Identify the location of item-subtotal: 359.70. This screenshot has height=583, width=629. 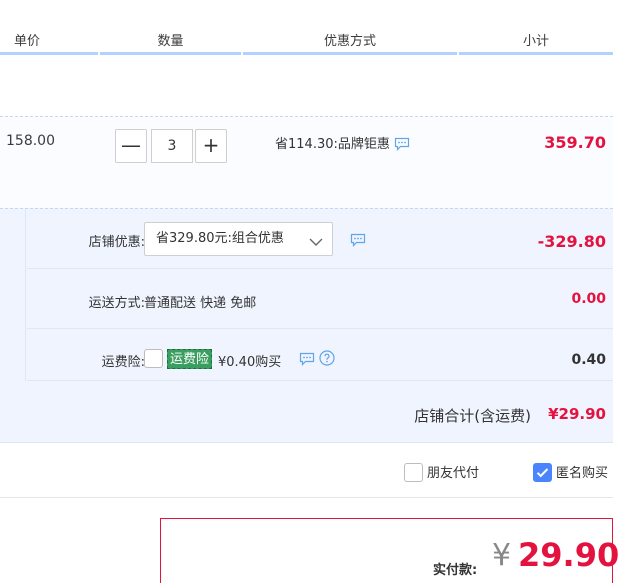
(575, 142).